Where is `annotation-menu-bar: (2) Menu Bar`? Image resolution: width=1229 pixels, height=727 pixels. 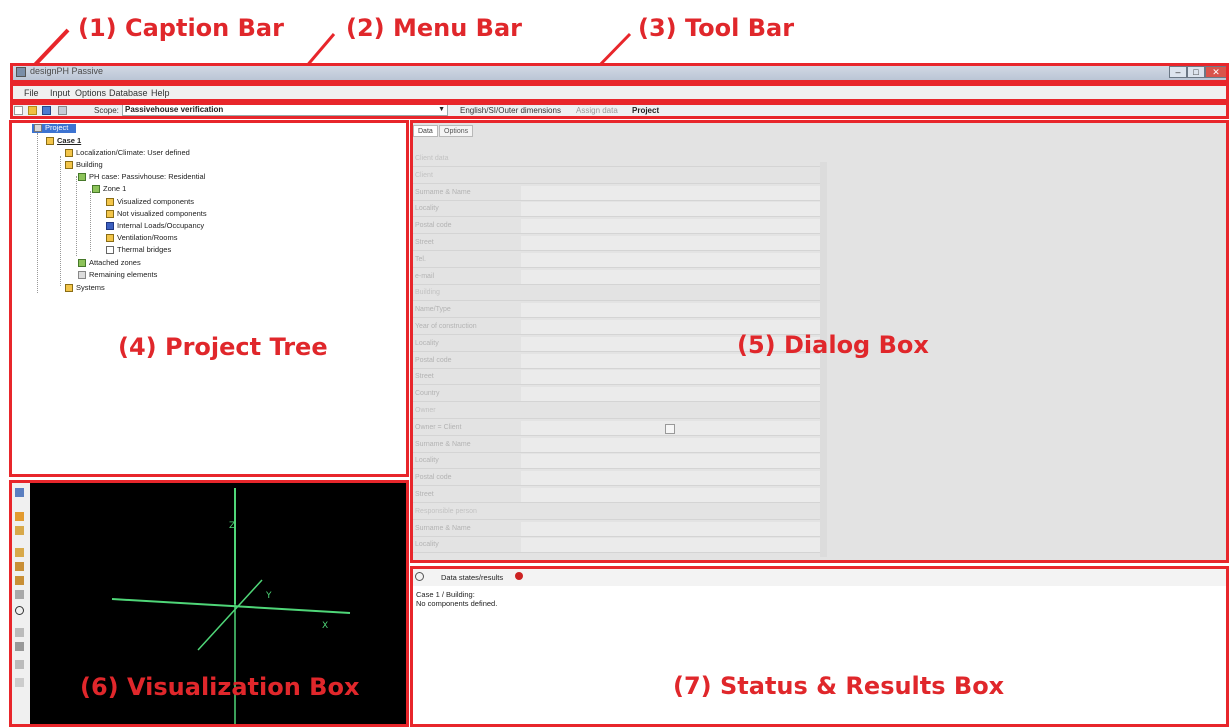
annotation-menu-bar: (2) Menu Bar is located at coordinates (434, 28).